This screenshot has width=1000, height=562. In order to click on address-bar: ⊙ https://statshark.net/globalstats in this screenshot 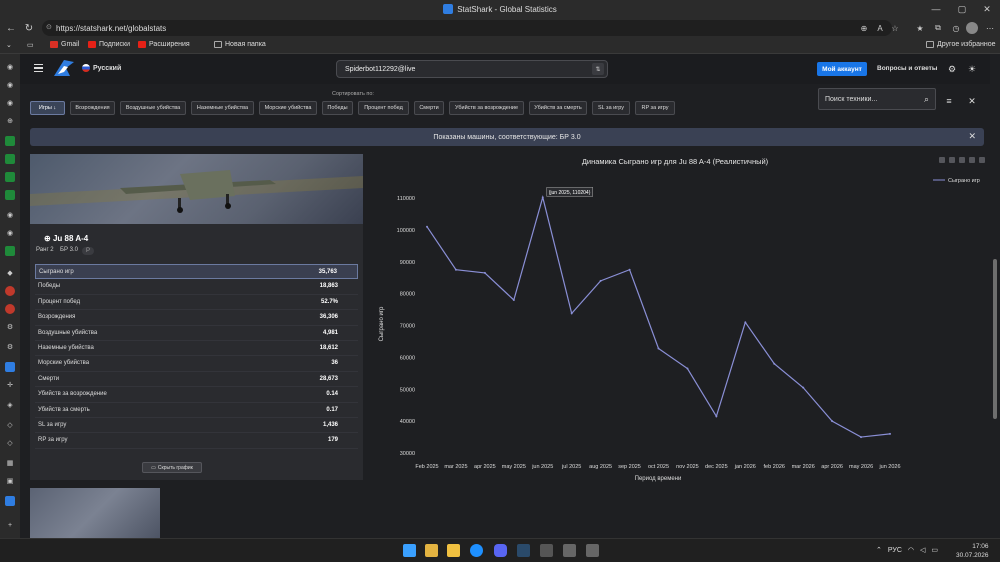, I will do `click(467, 28)`.